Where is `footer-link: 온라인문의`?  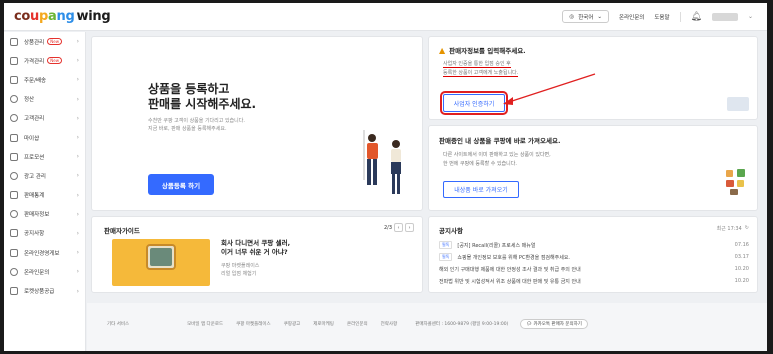
footer-link: 온라인문의 is located at coordinates (357, 324).